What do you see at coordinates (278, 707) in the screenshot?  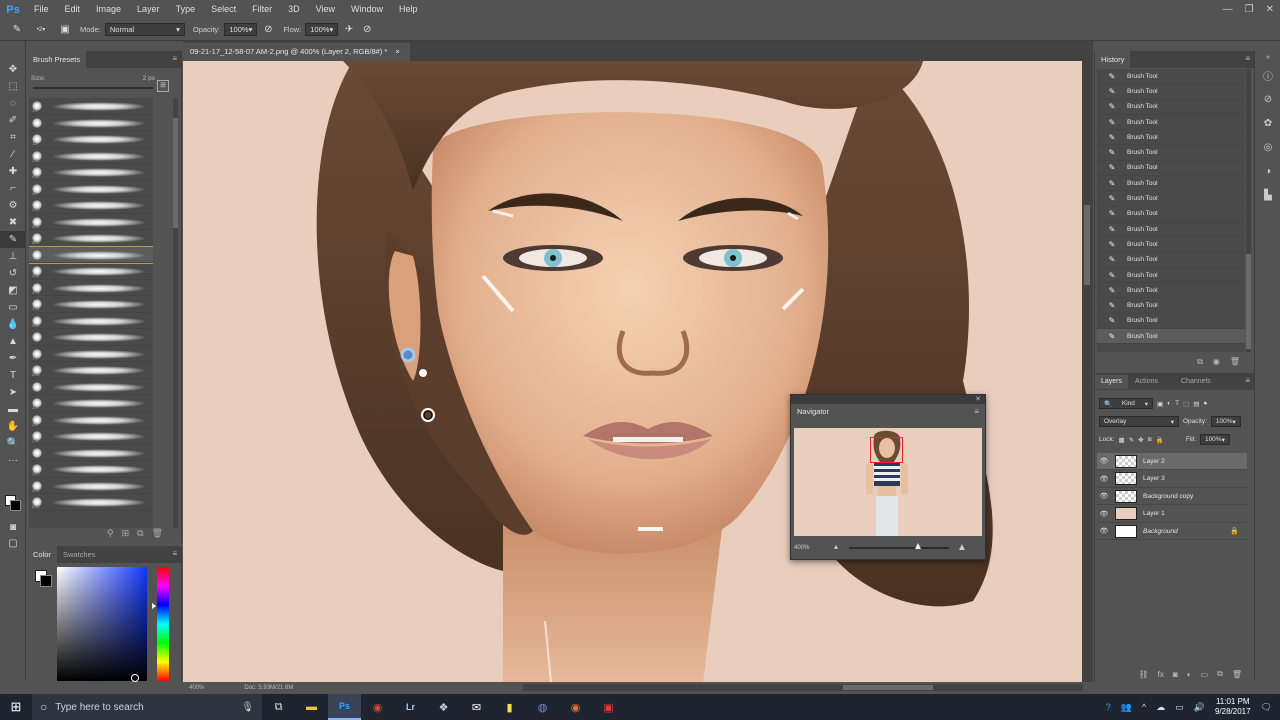 I see `task-view-icon: ⧉` at bounding box center [278, 707].